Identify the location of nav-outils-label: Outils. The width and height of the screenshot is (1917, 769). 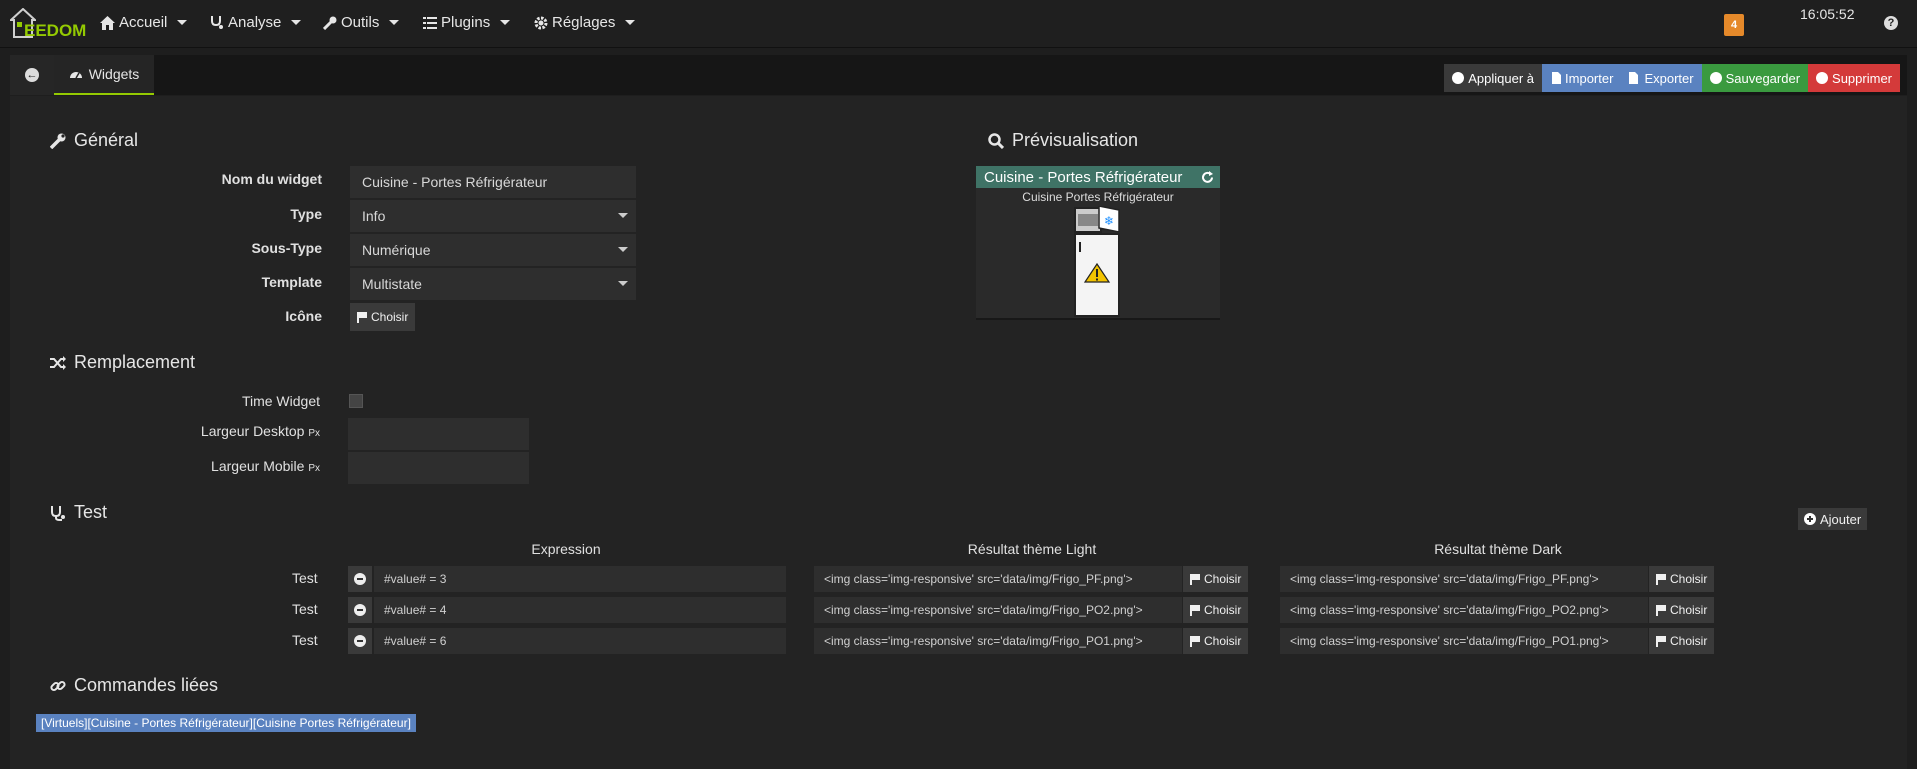
(360, 22).